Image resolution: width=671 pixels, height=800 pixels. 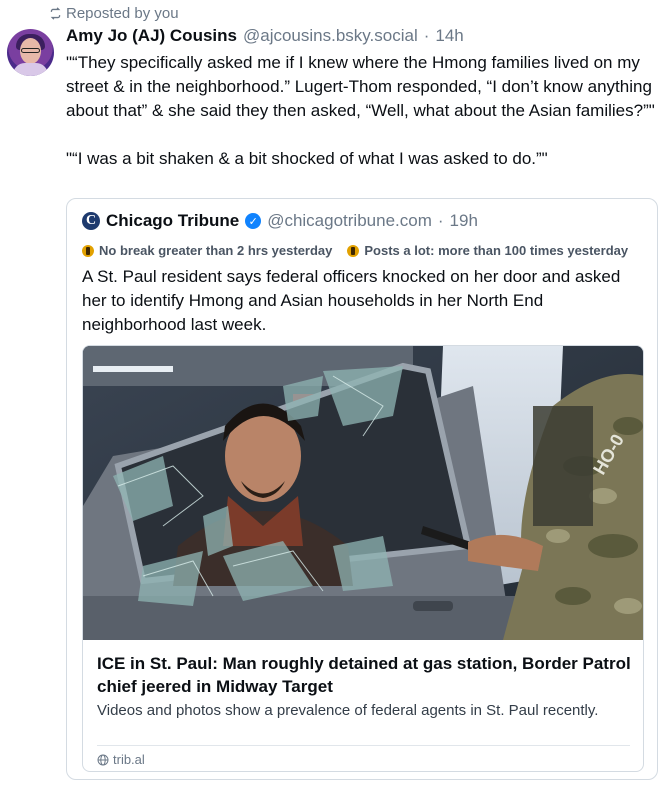 I want to click on chicago-tribune-logo: C, so click(x=91, y=221).